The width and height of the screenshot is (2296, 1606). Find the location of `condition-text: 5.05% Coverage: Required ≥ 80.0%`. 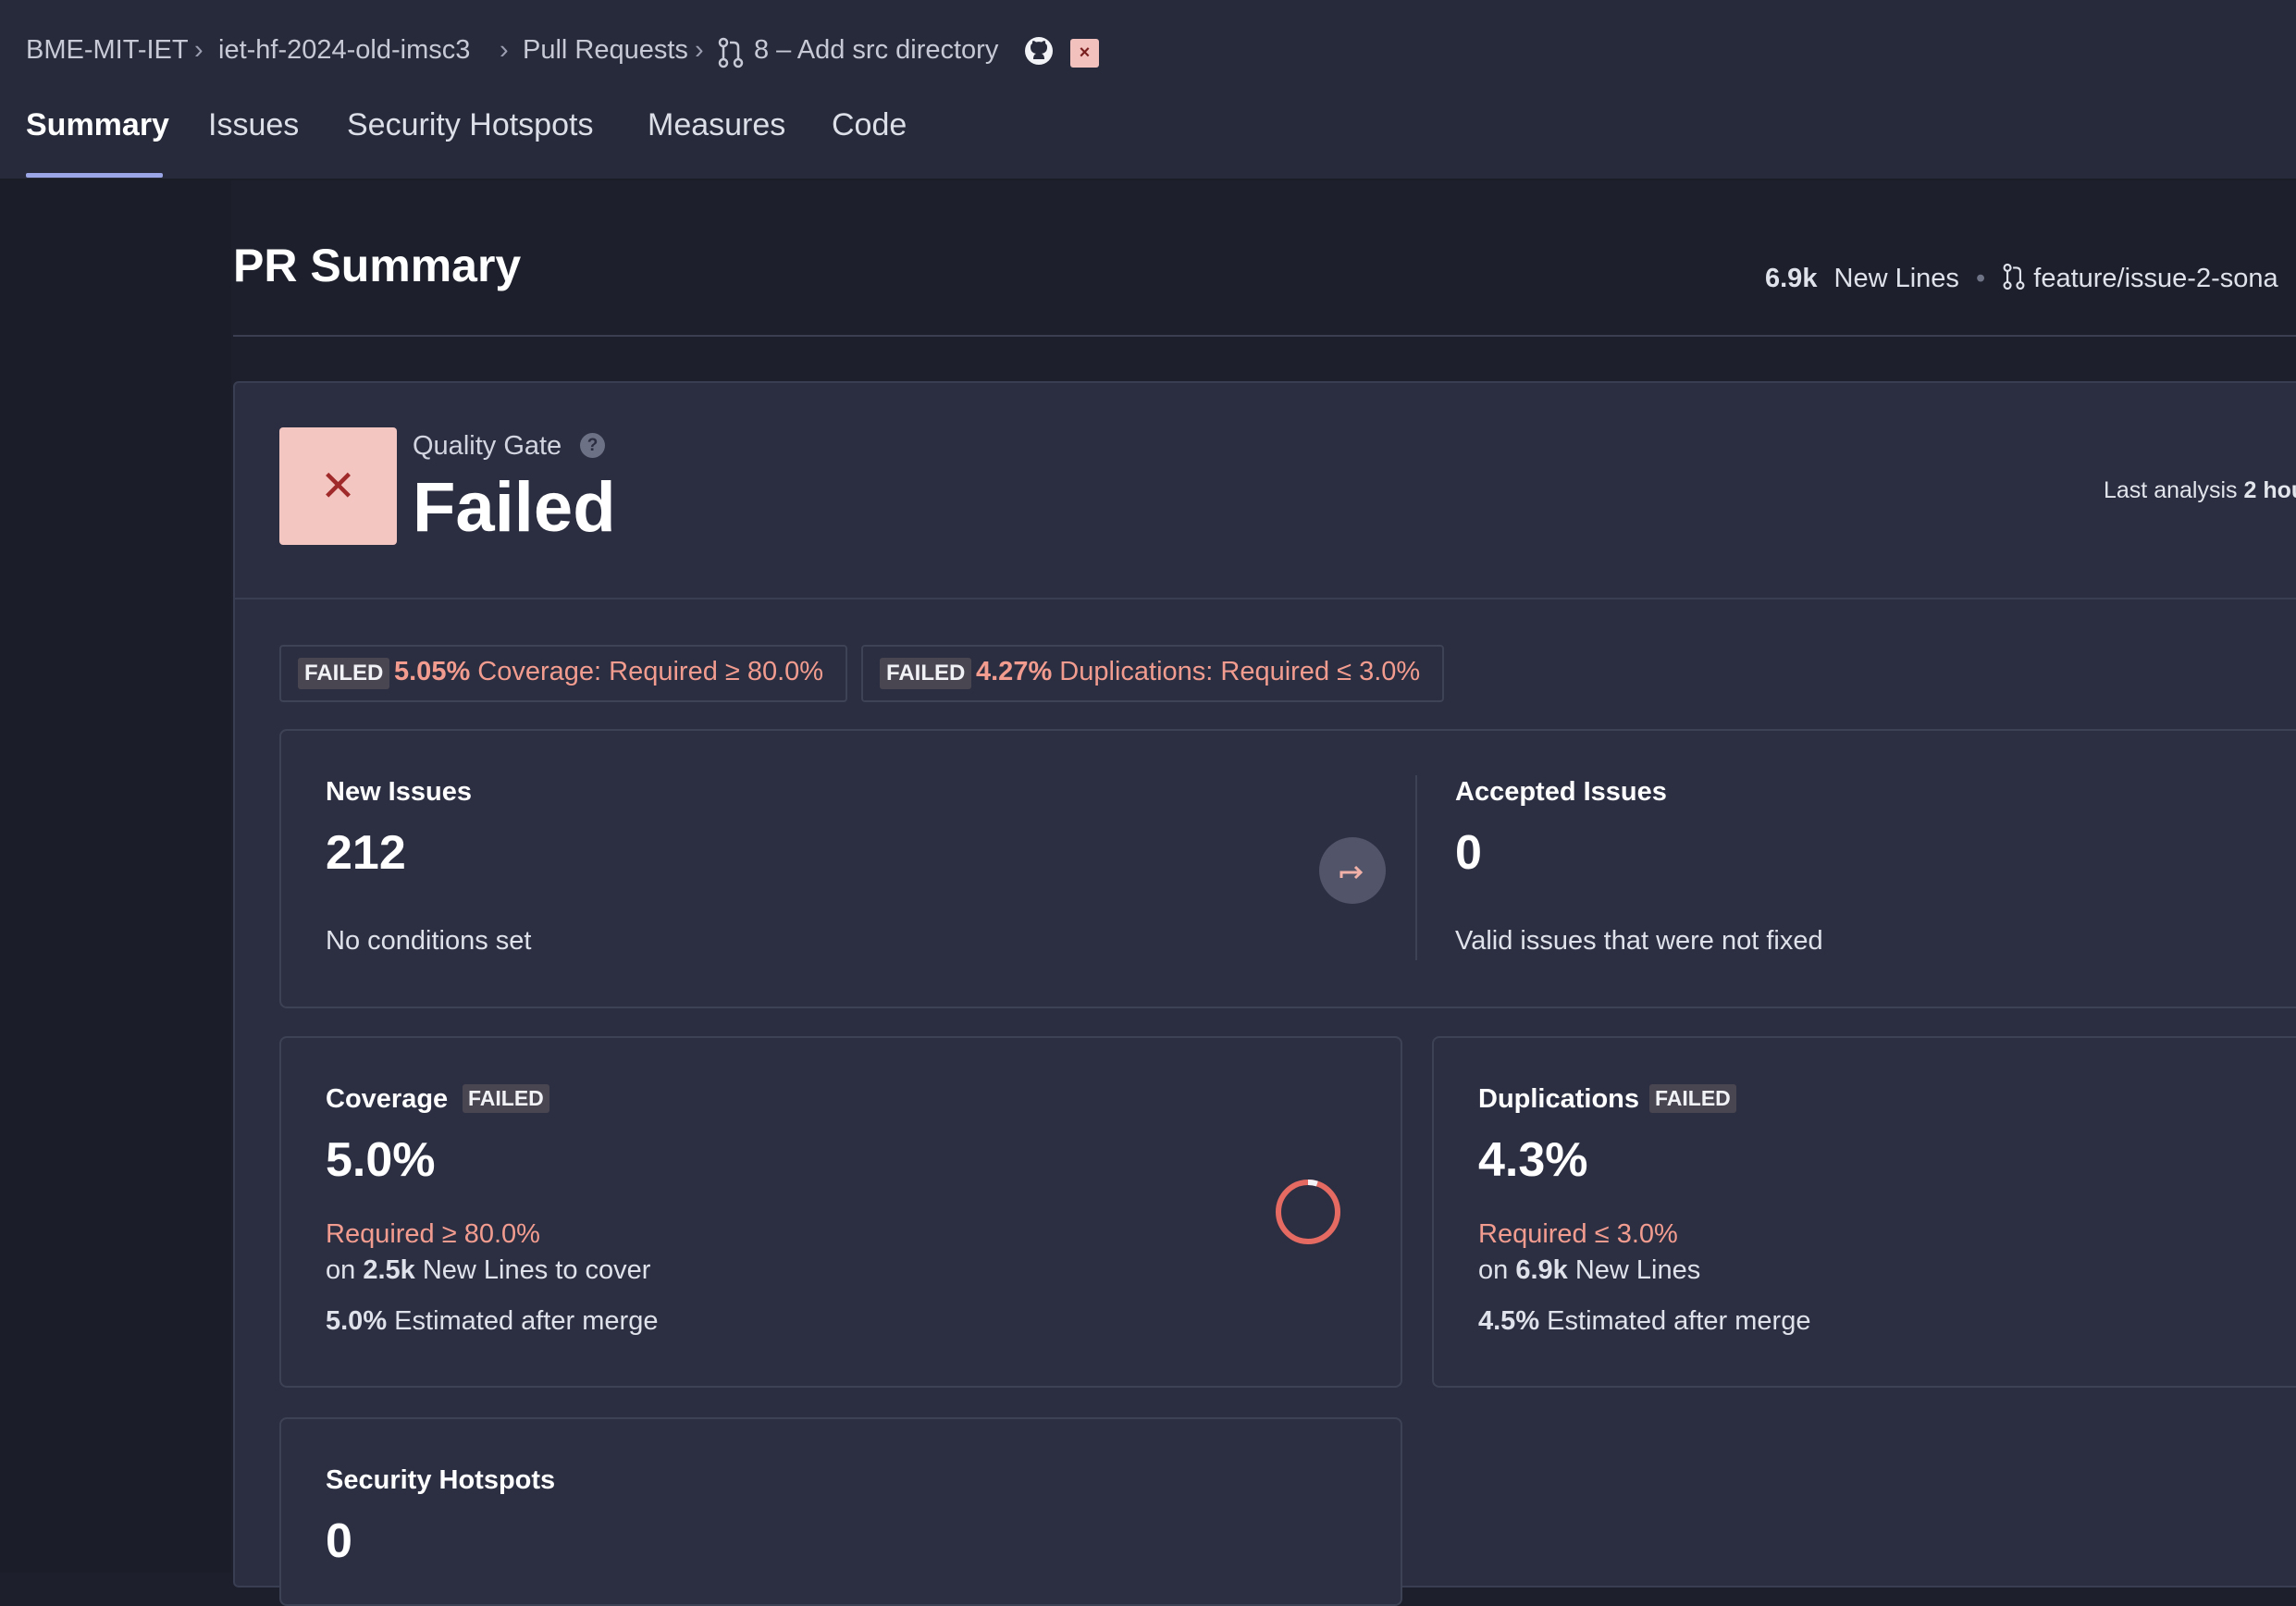

condition-text: 5.05% Coverage: Required ≥ 80.0% is located at coordinates (608, 672).